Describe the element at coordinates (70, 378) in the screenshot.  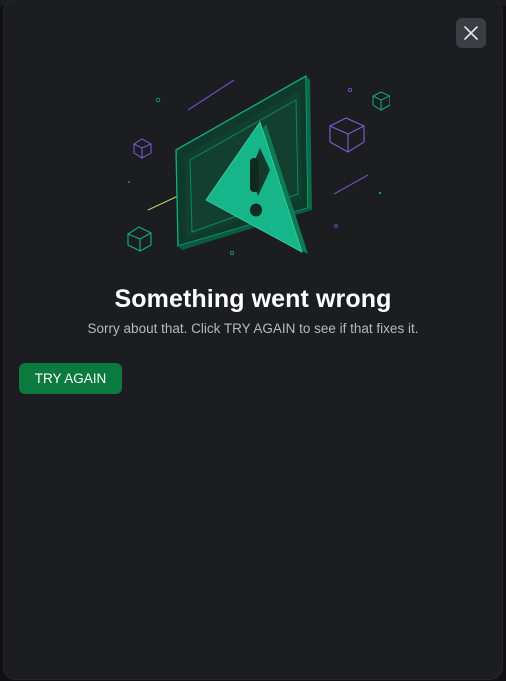
I see `try-again-button: TRY AGAIN` at that location.